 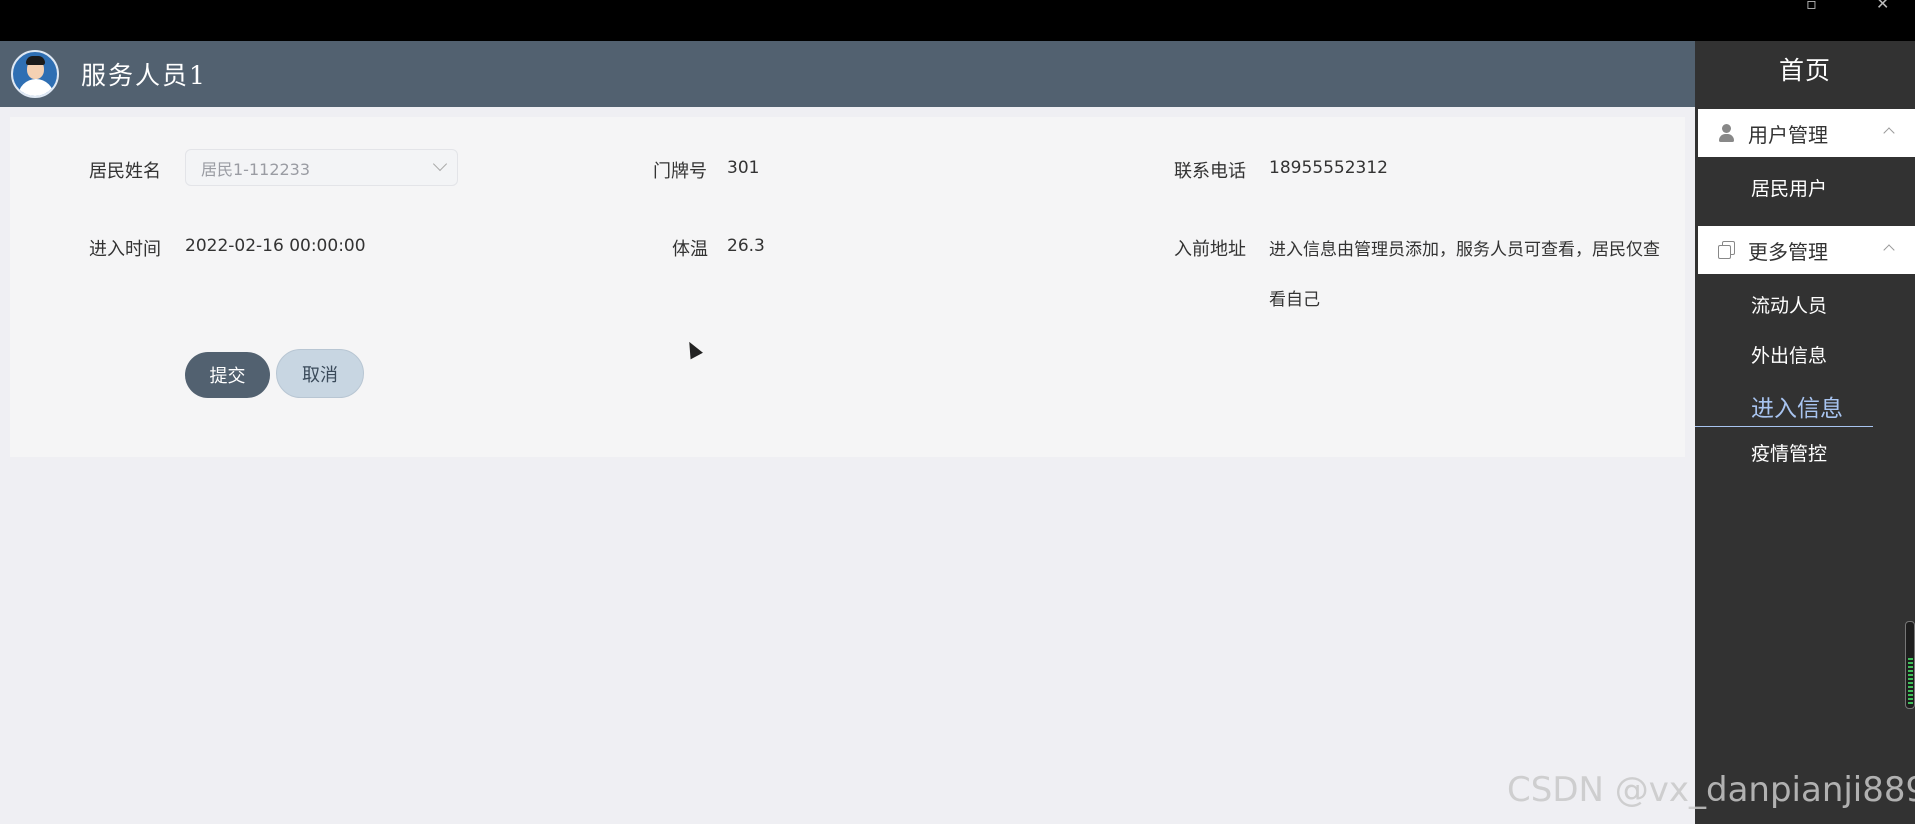 I want to click on close-icon: ✕, so click(x=1882, y=6).